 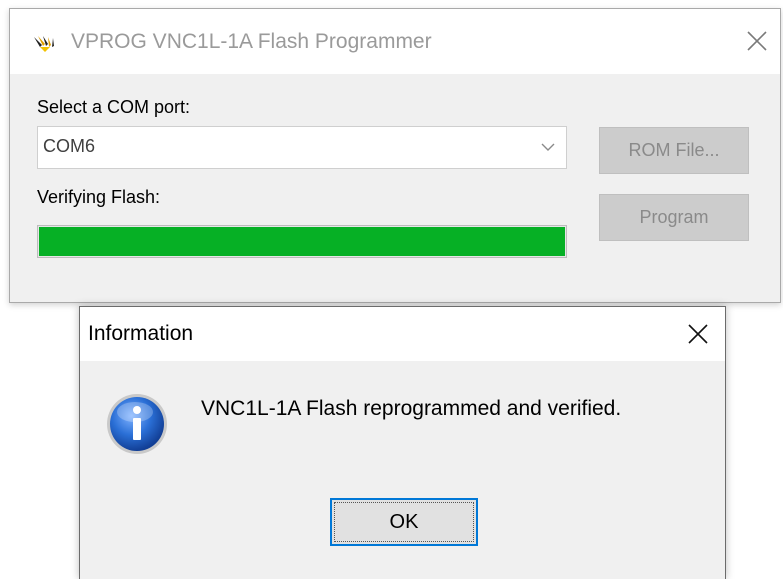 I want to click on title-bar: VPROG VNC1L-1A Flash Programmer, so click(x=395, y=41).